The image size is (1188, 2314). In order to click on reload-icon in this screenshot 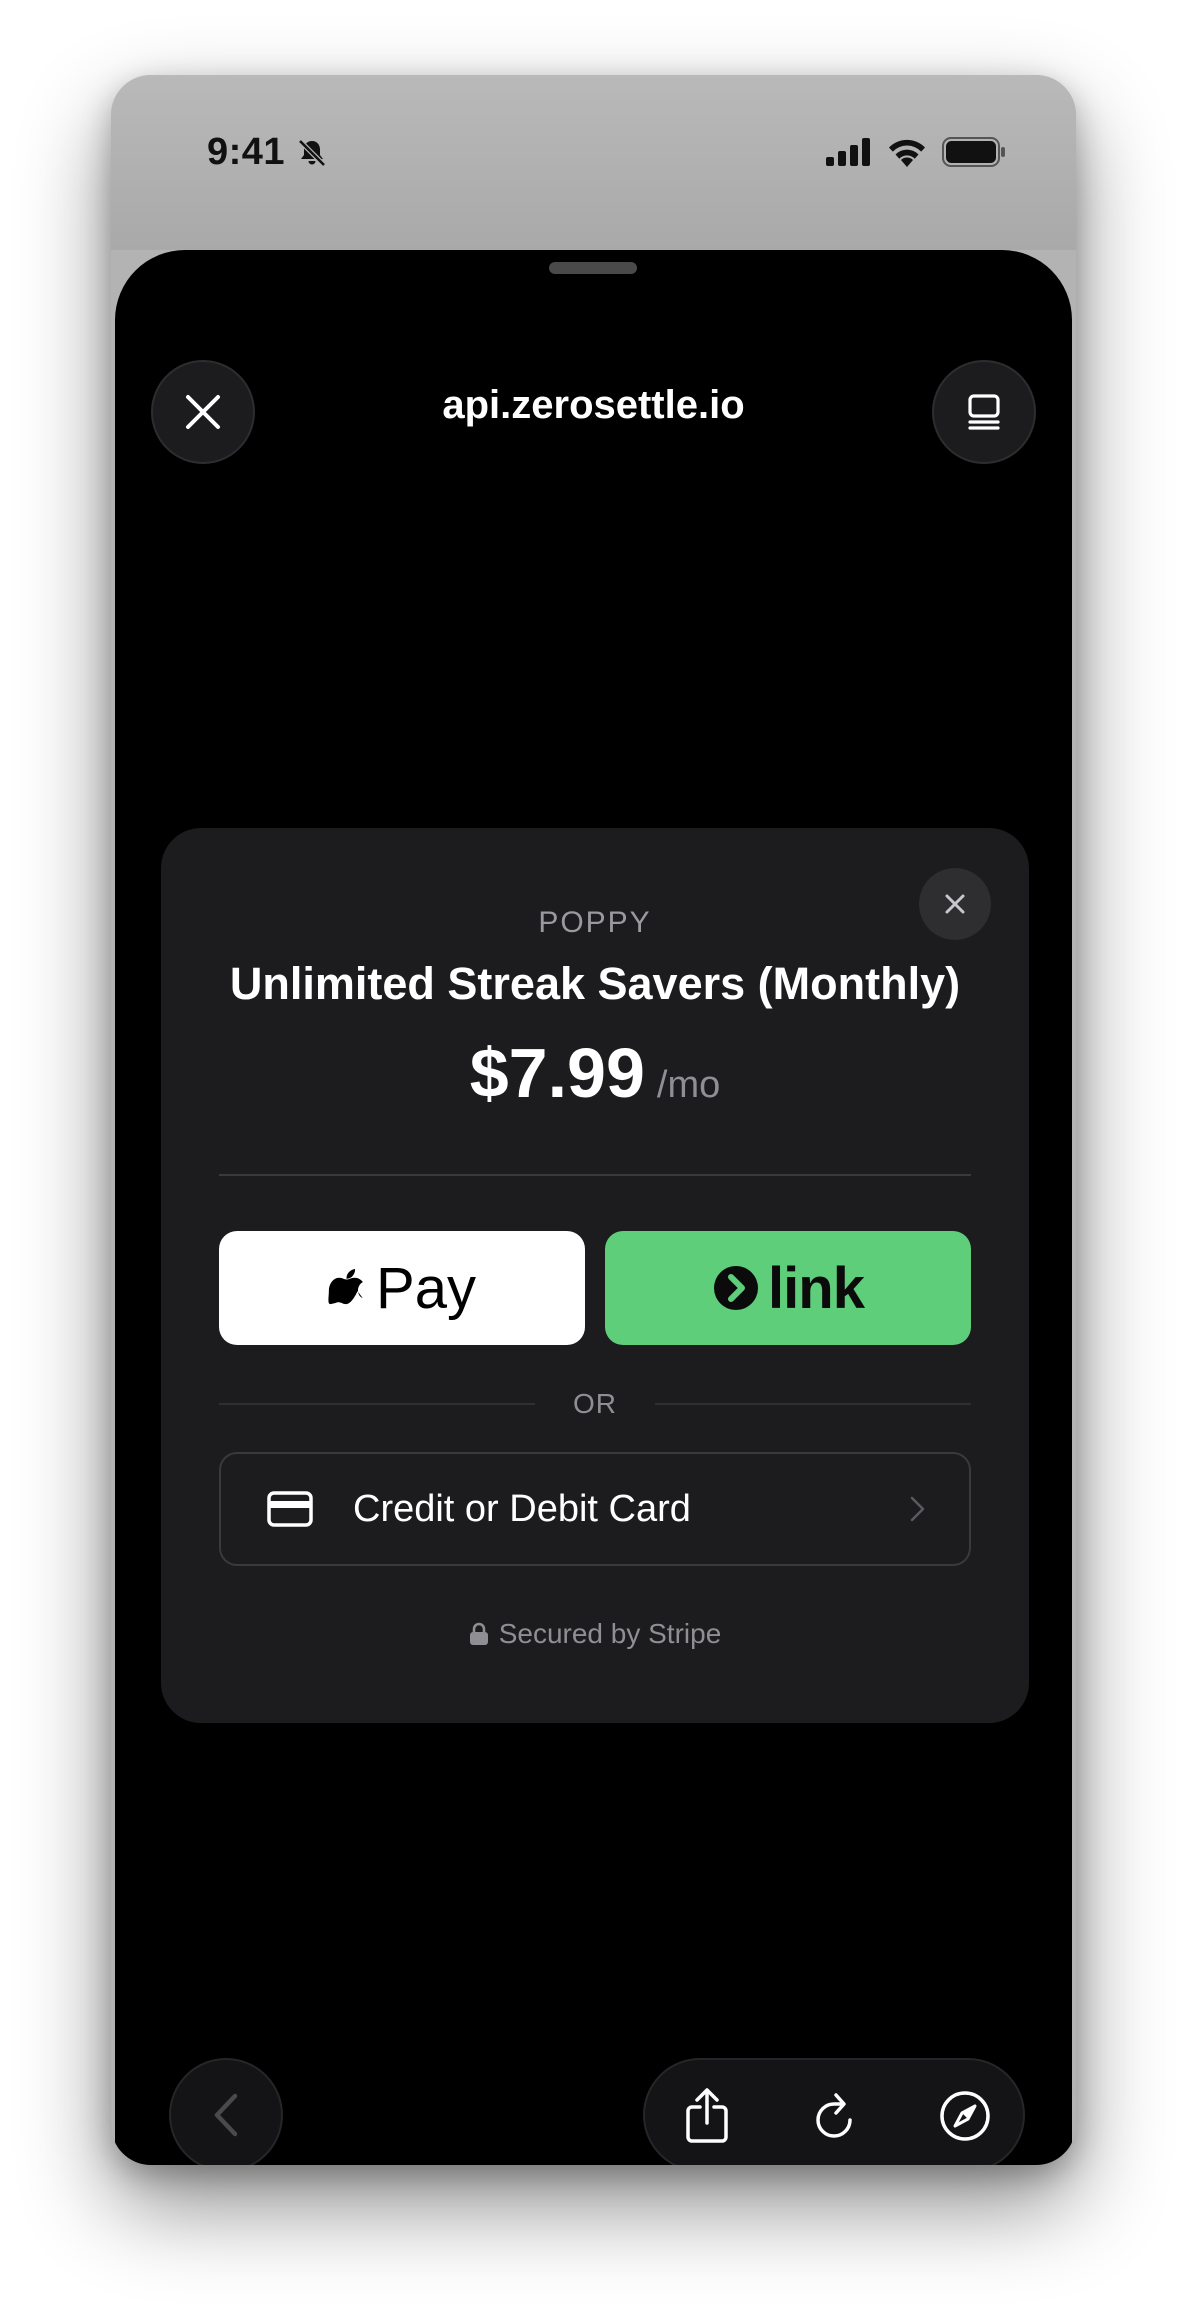, I will do `click(834, 2115)`.